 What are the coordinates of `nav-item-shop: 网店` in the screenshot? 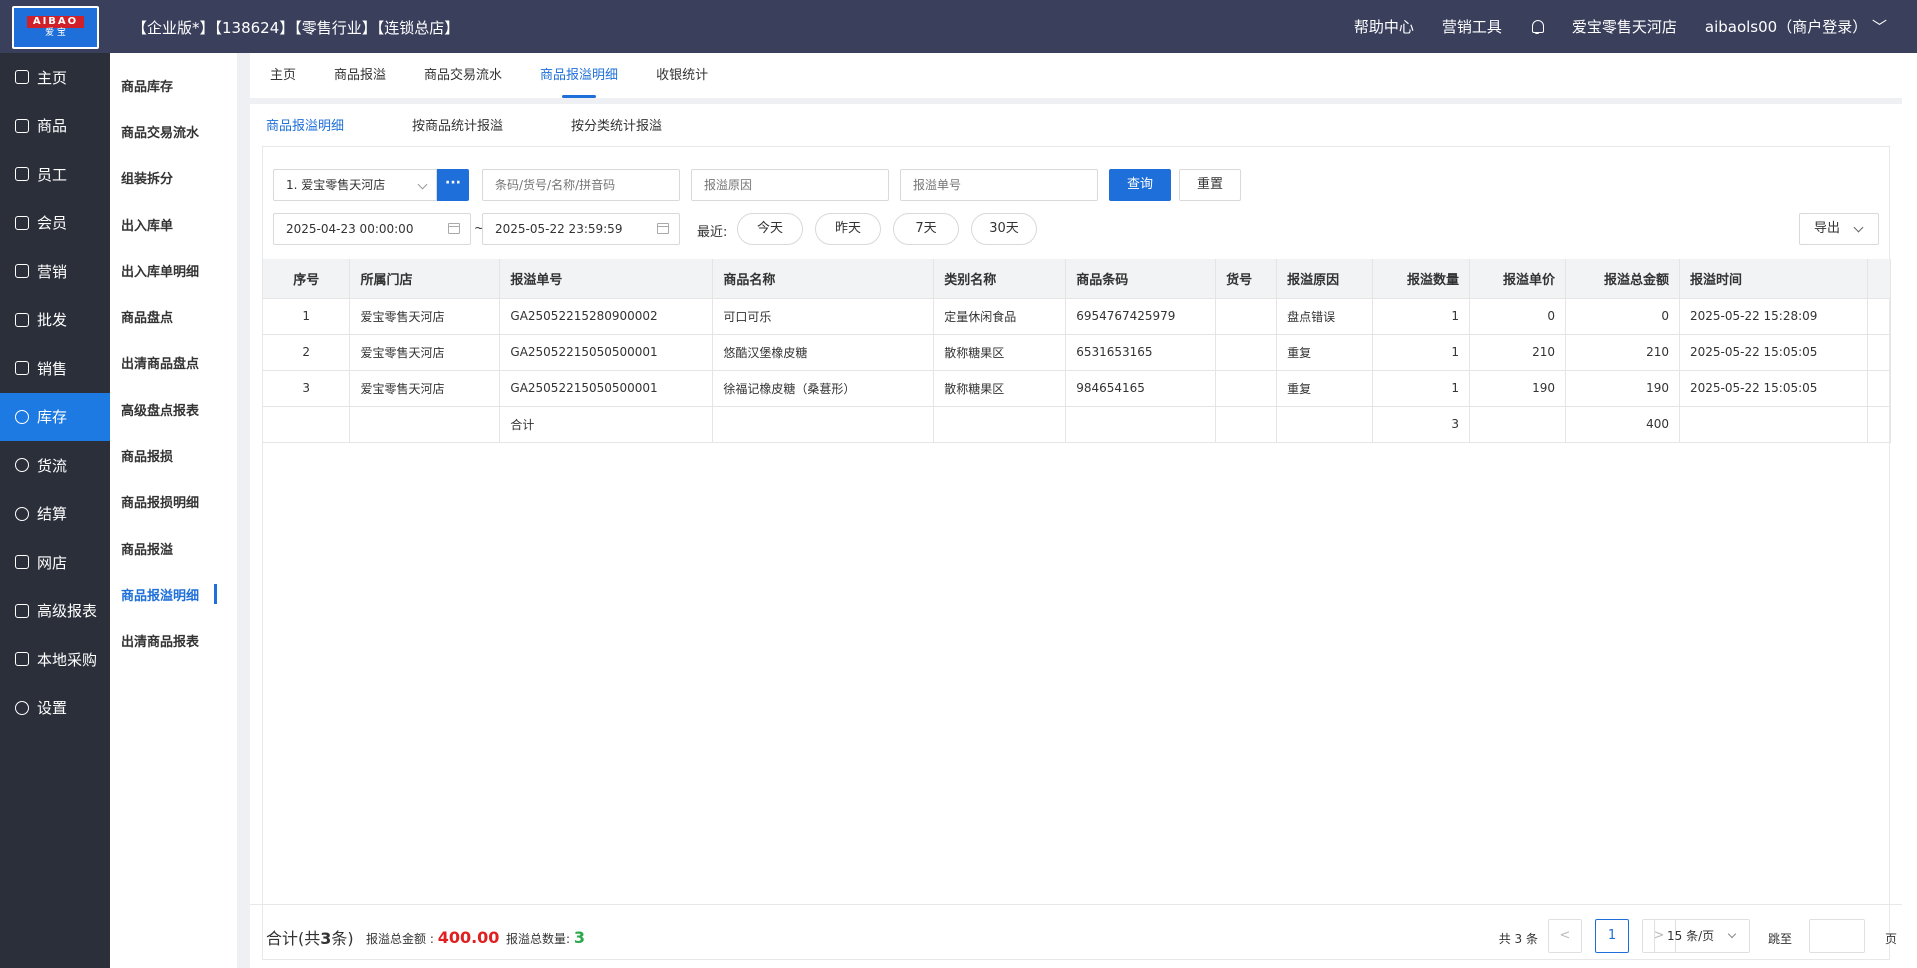 It's located at (55, 562).